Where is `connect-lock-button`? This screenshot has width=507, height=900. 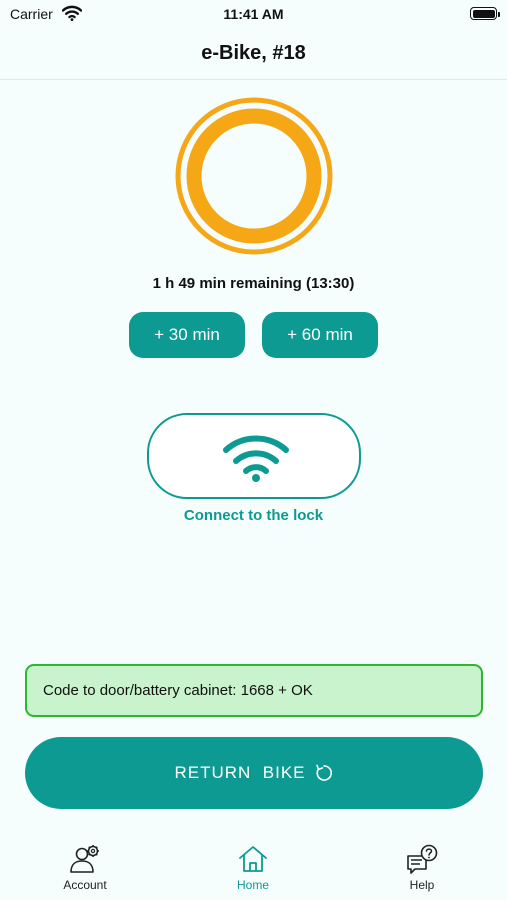
connect-lock-button is located at coordinates (254, 456).